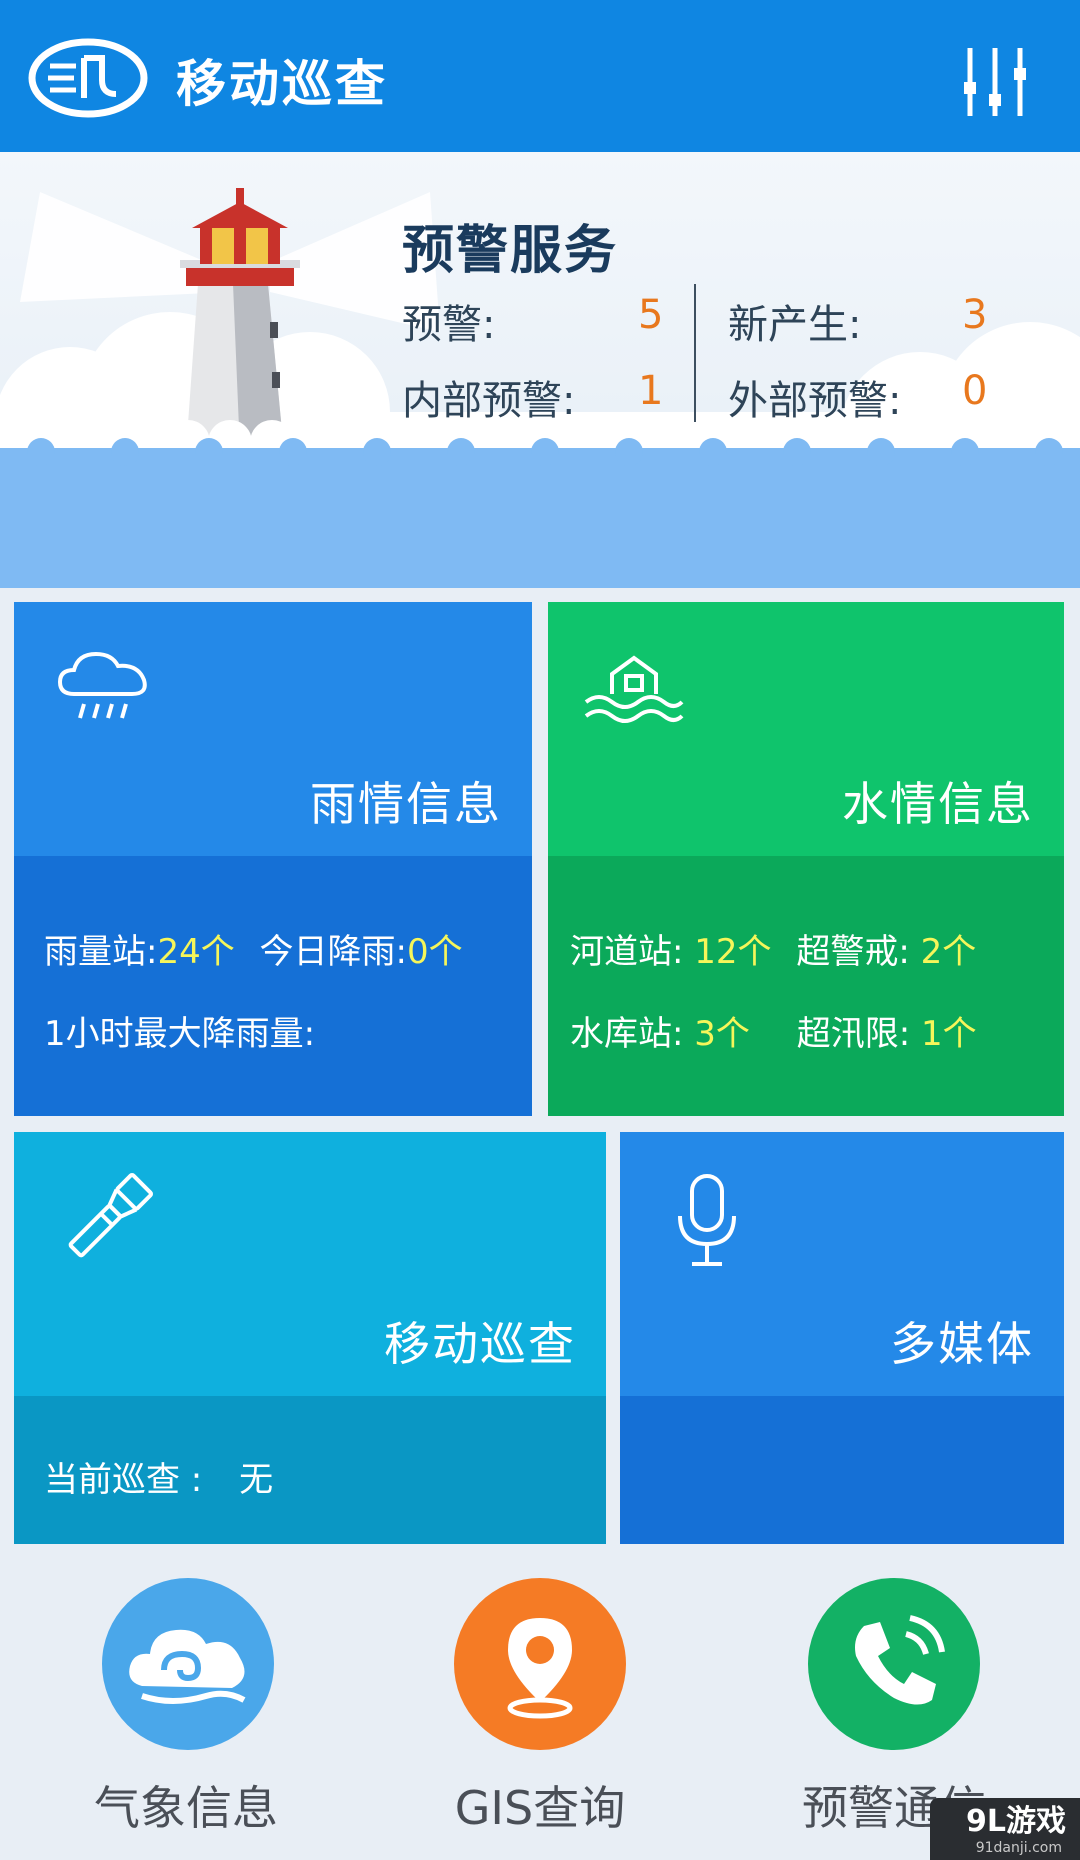 This screenshot has width=1080, height=1860. I want to click on cloud-icon, so click(187, 1666).